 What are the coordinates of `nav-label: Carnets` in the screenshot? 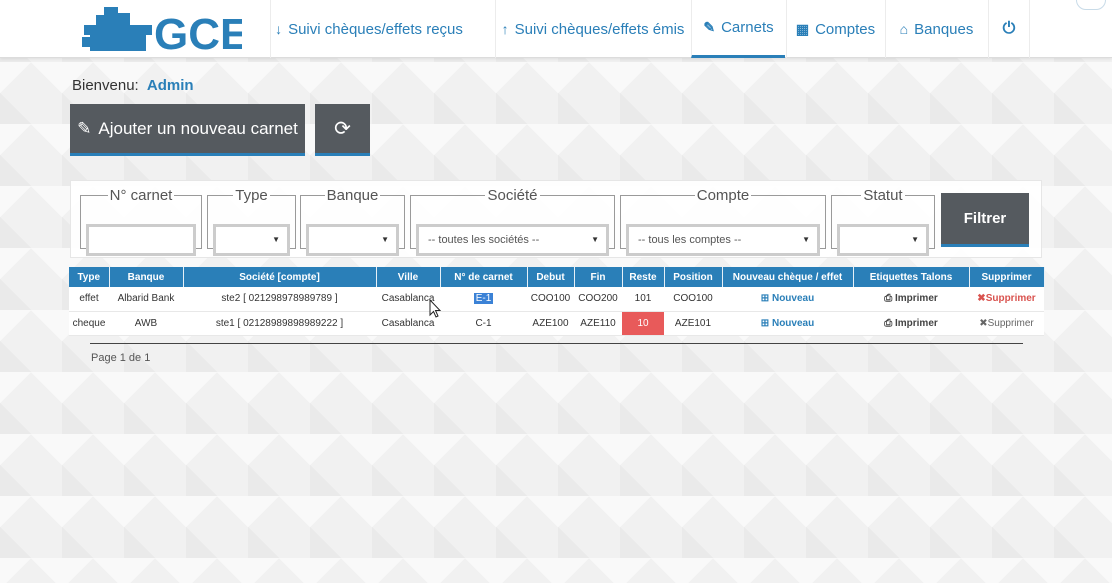 It's located at (747, 27).